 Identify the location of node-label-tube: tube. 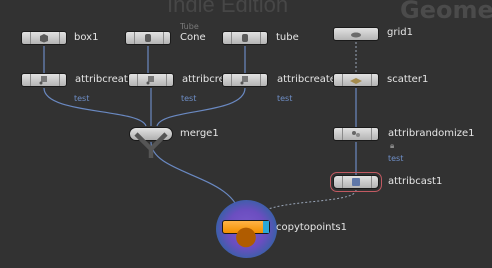
(287, 37).